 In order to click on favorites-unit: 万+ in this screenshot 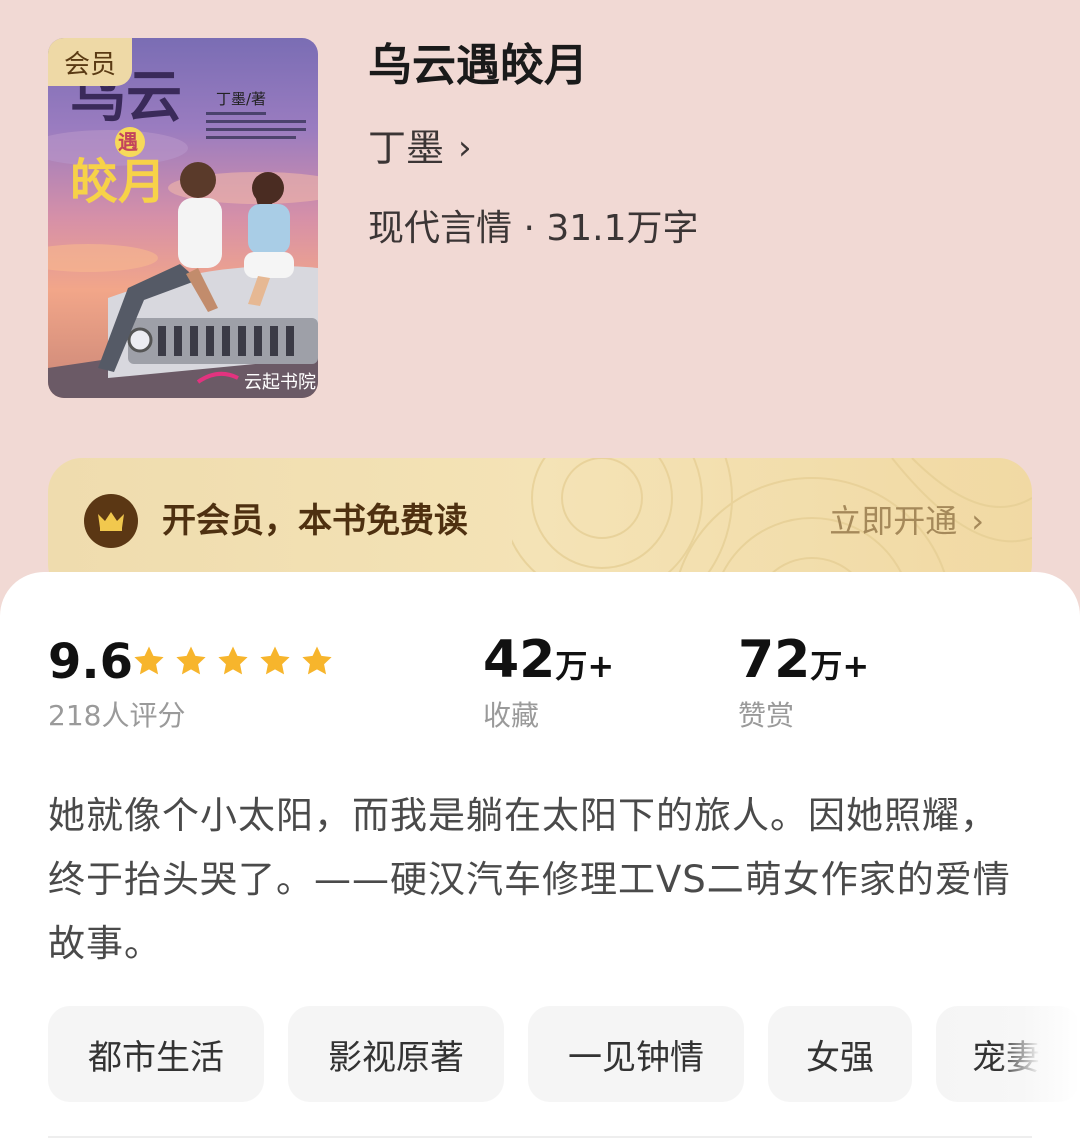, I will do `click(585, 666)`.